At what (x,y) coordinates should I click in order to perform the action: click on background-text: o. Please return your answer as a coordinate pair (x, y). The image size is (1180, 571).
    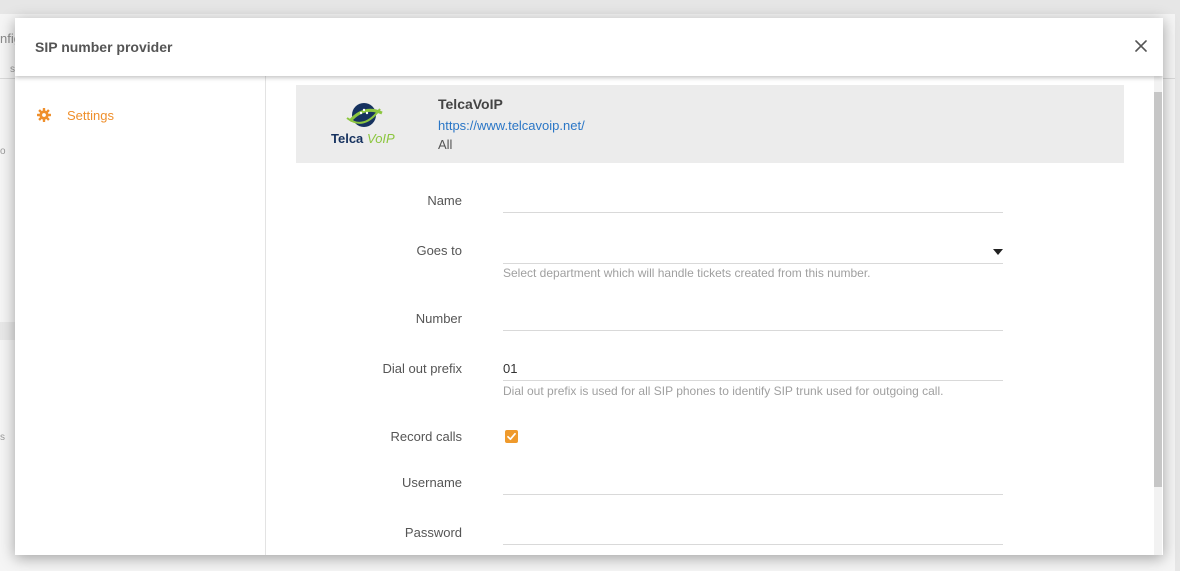
    Looking at the image, I should click on (3, 151).